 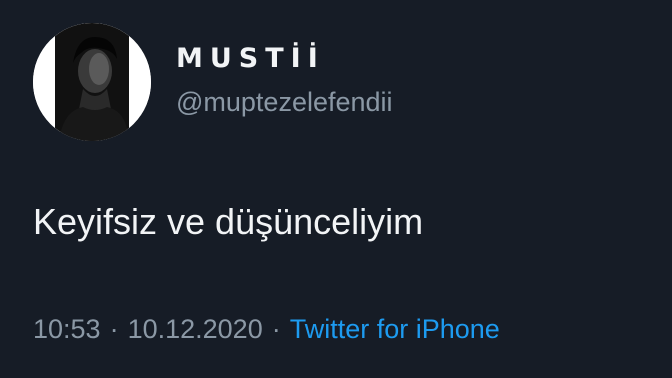 I want to click on tweet-text: Keyifsiz ve düşünceliyim, so click(x=228, y=221).